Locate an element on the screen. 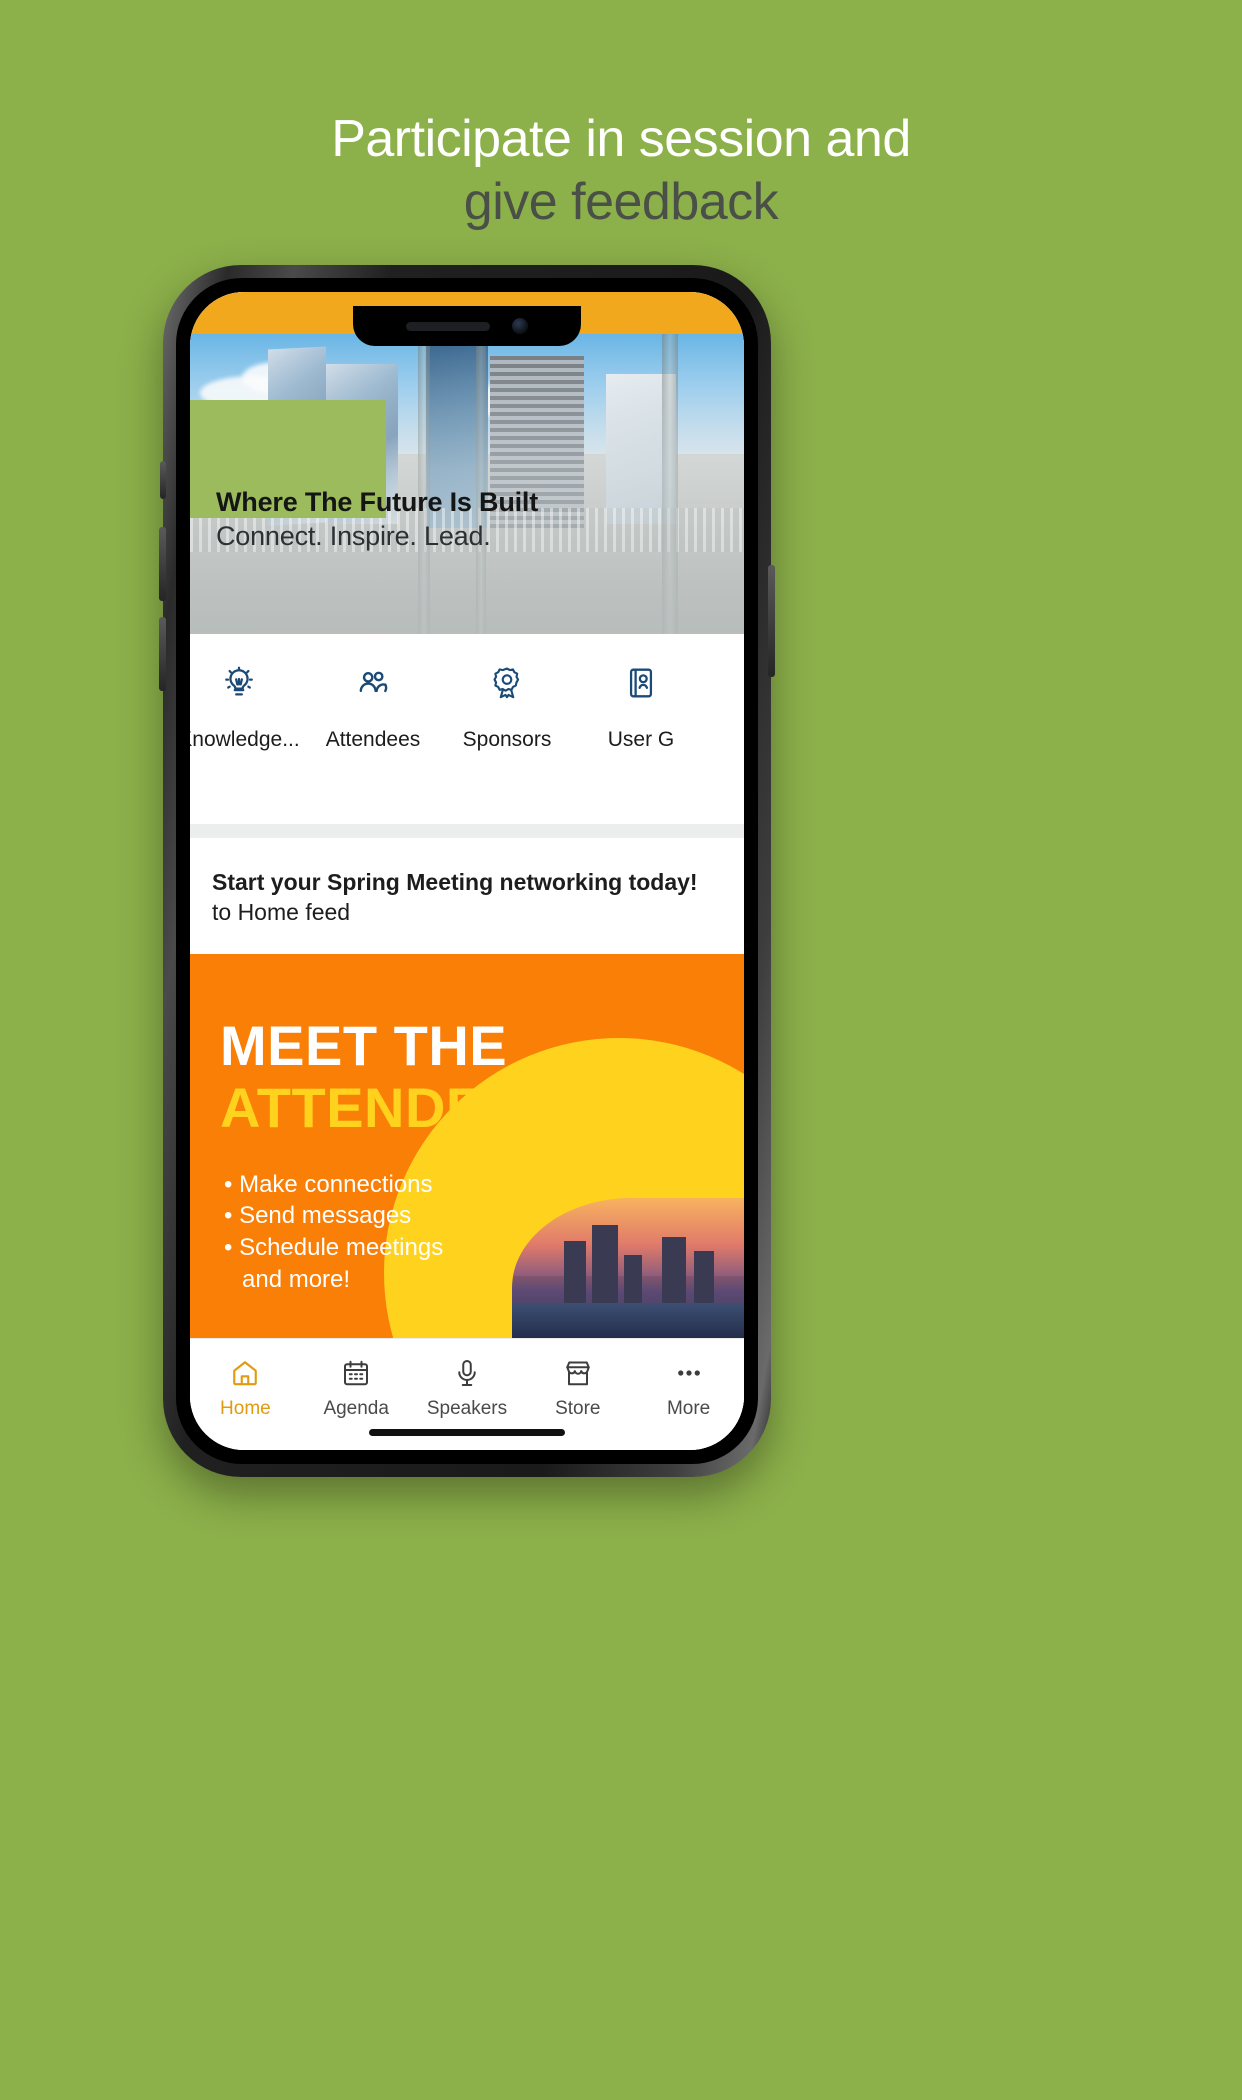 This screenshot has height=2100, width=1242. promo-headline-line2: give feedback is located at coordinates (621, 202).